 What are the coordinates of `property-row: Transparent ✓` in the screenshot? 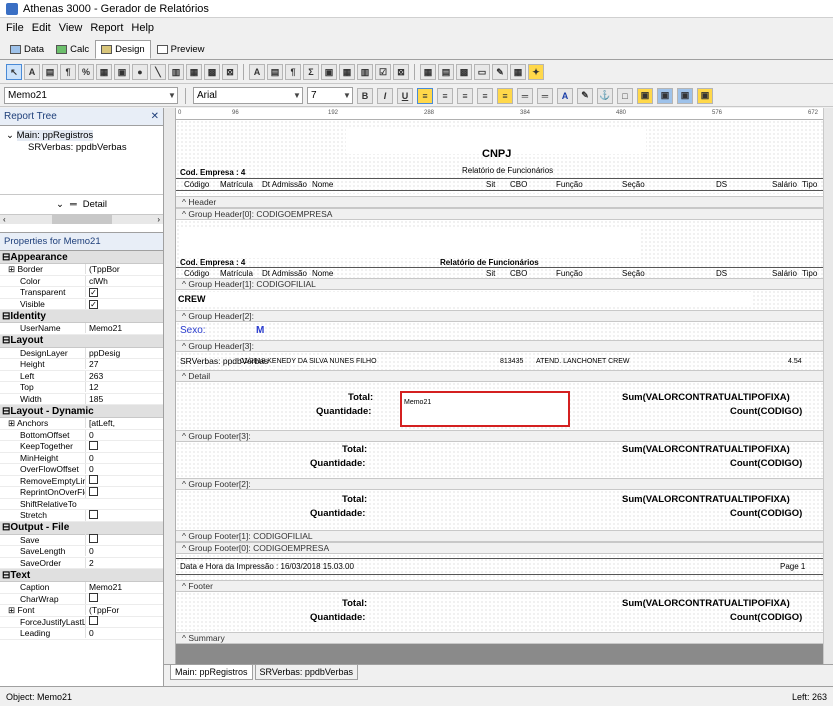 It's located at (81, 293).